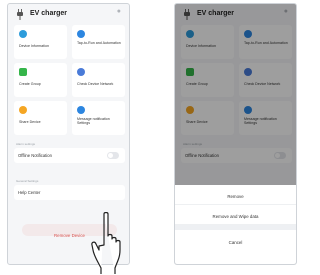  Describe the element at coordinates (69, 192) in the screenshot. I see `help-center-row: Help Center` at that location.